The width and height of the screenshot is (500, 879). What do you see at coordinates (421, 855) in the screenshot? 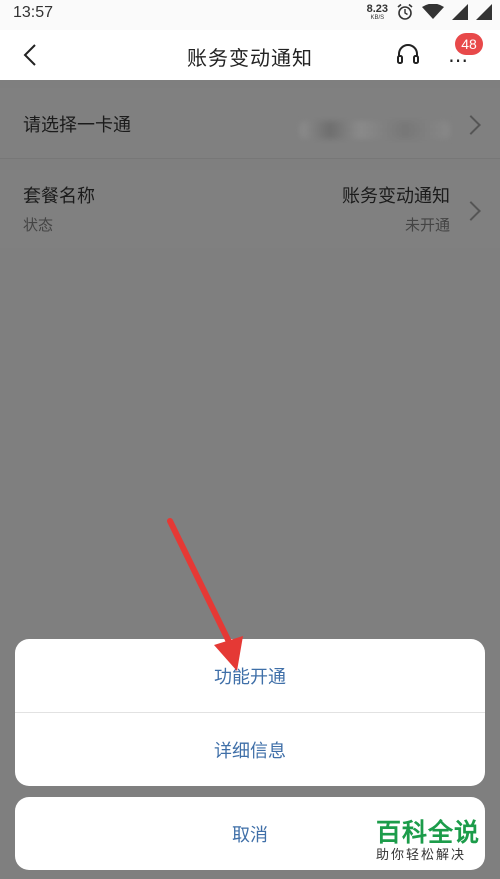
I see `watermark-sub-text: 助你轻松解决` at bounding box center [421, 855].